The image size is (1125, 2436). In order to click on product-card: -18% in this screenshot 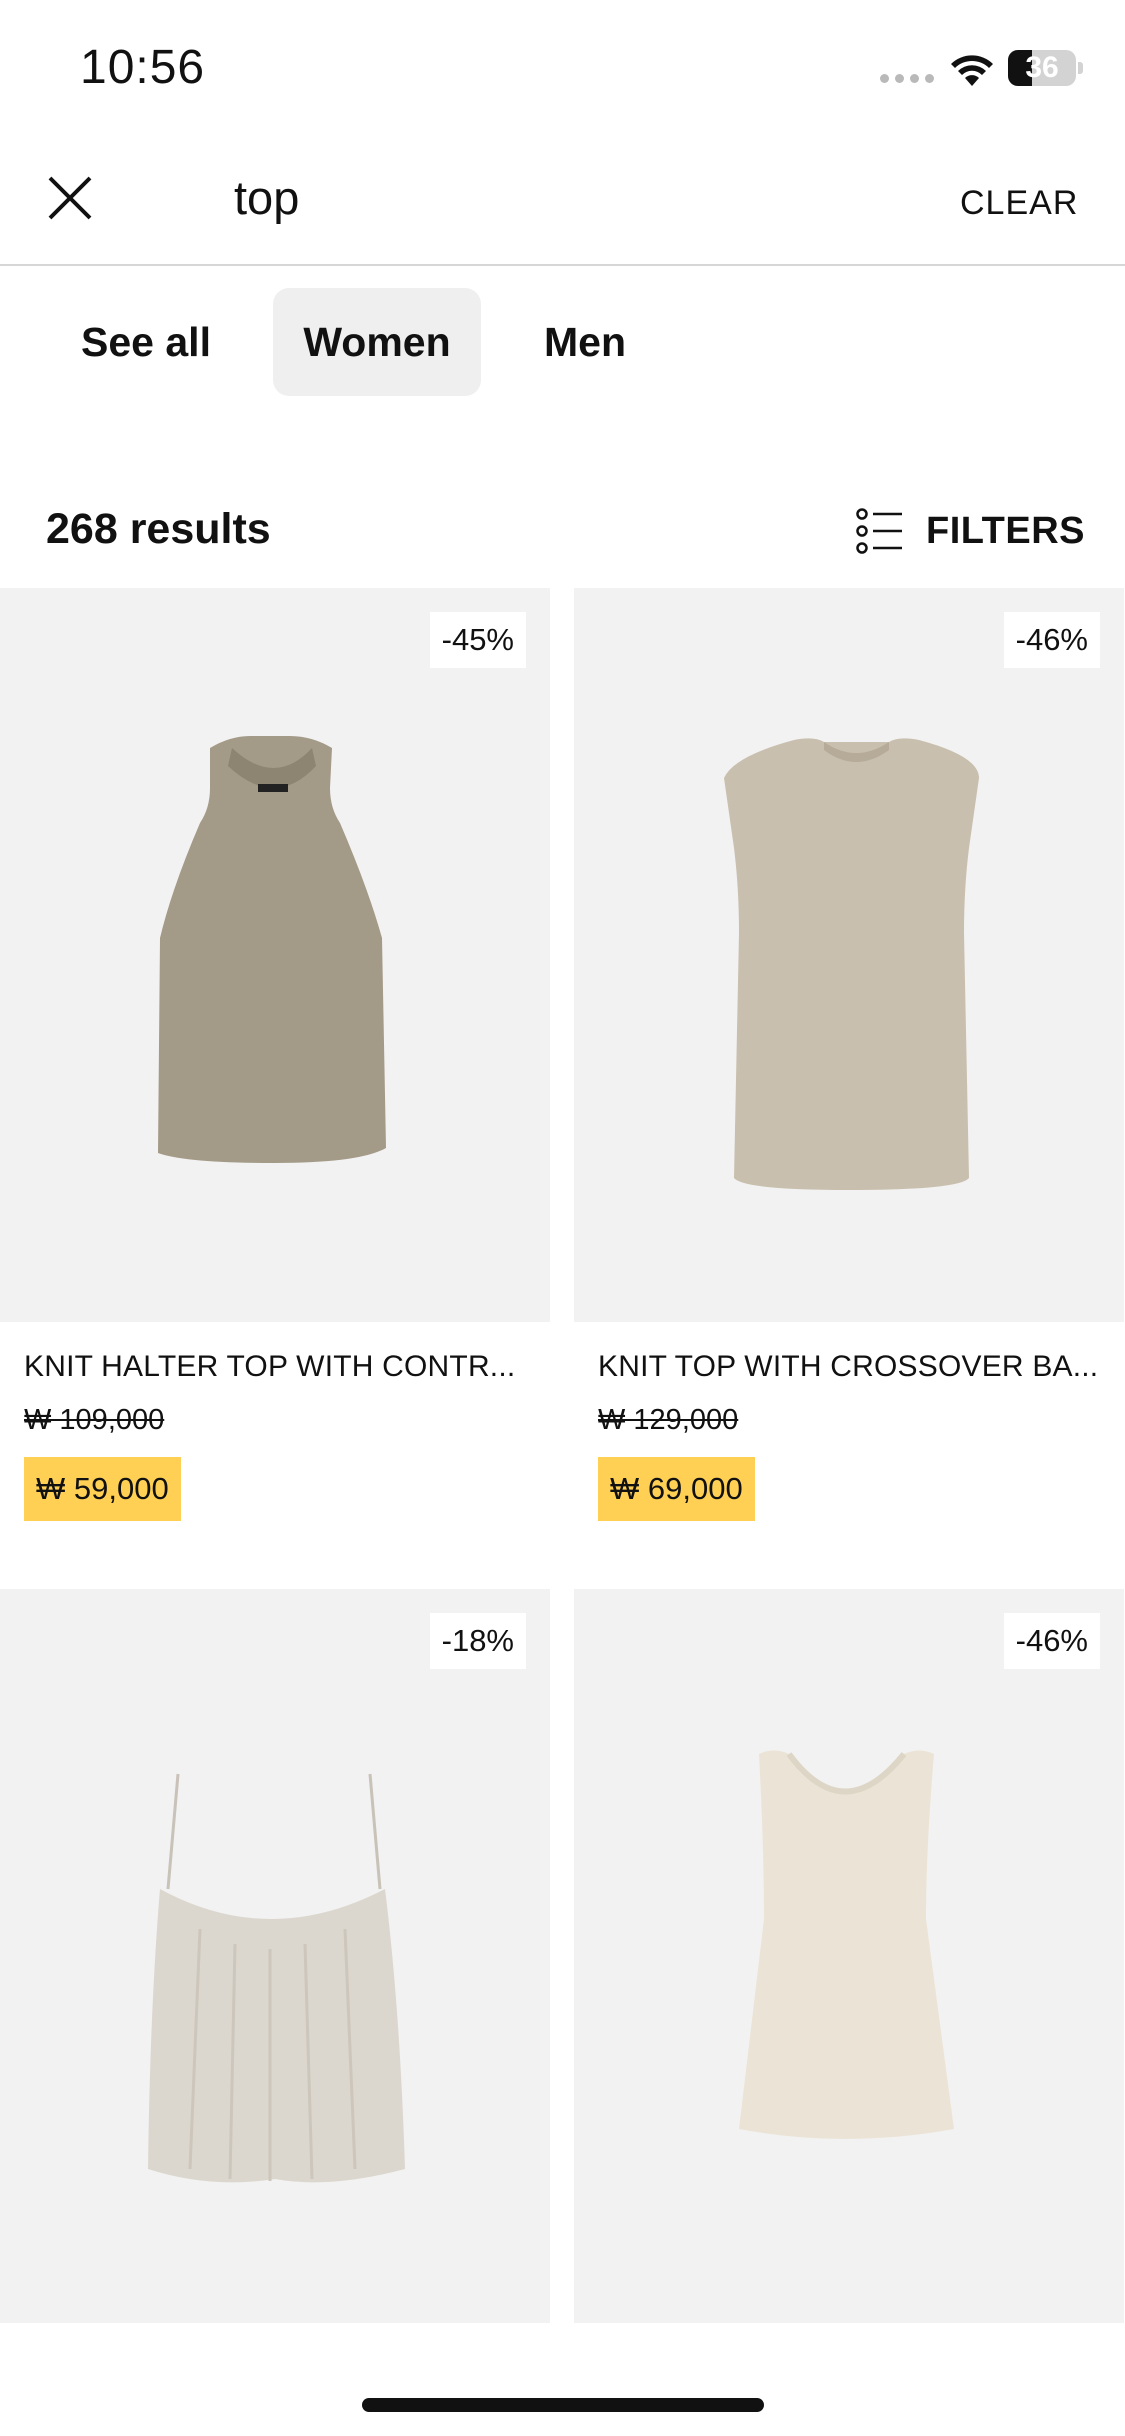, I will do `click(275, 1956)`.